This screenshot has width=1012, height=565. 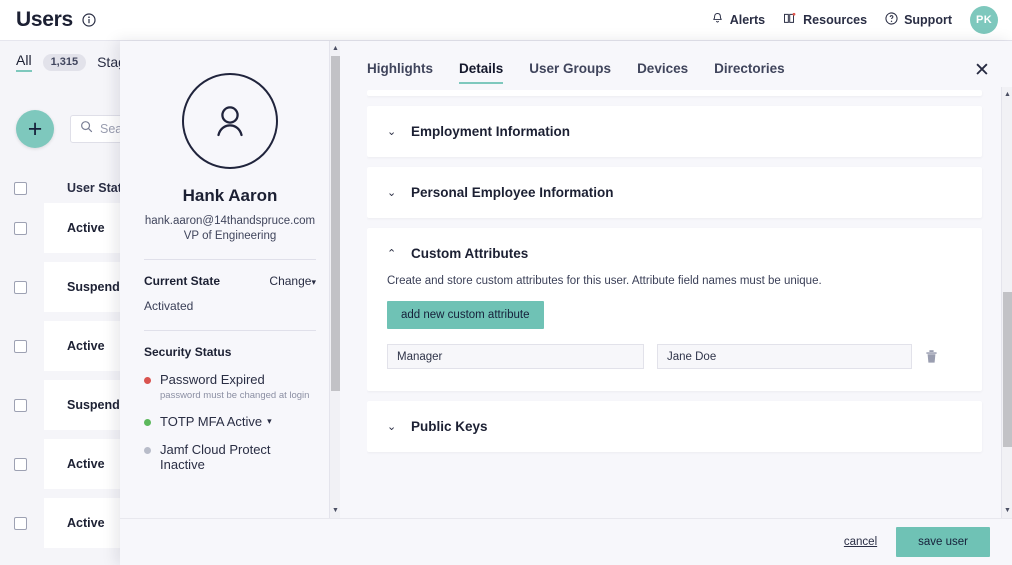 I want to click on tab-user-groups: User Groups, so click(x=570, y=72).